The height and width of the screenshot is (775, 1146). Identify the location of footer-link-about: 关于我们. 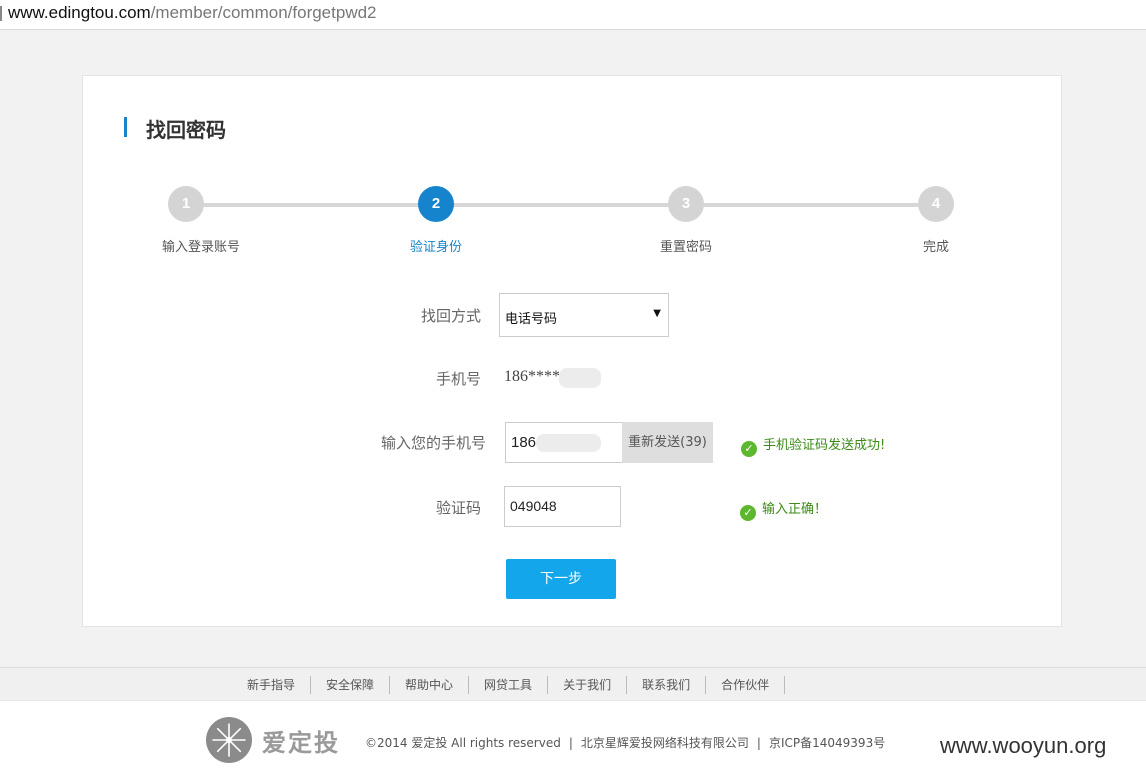
(588, 685).